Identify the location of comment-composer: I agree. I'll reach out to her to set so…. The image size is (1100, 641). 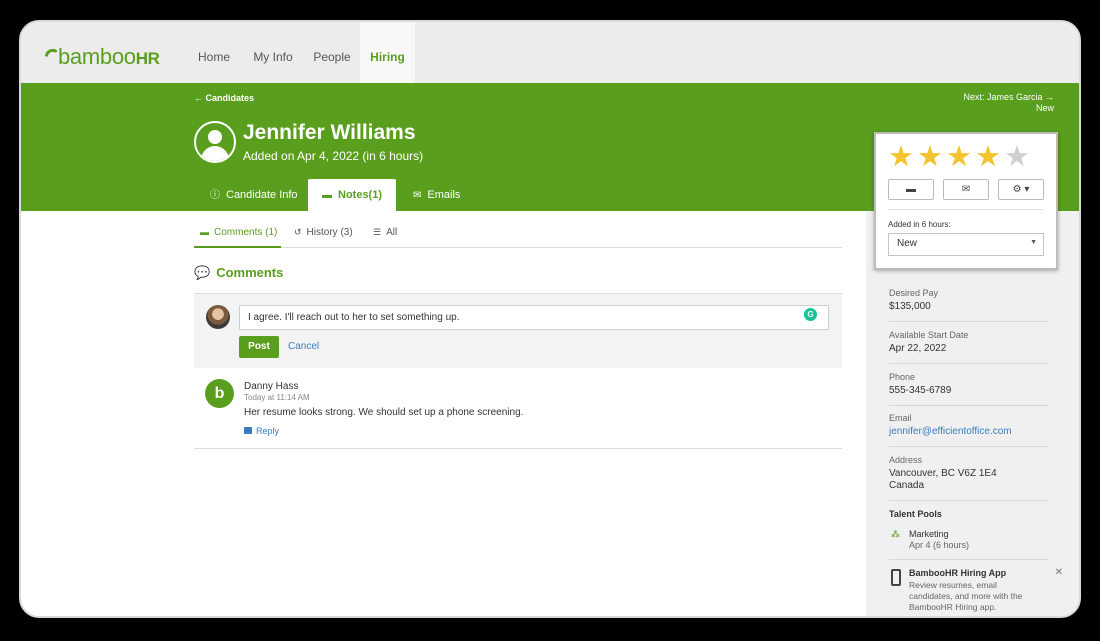
(518, 330).